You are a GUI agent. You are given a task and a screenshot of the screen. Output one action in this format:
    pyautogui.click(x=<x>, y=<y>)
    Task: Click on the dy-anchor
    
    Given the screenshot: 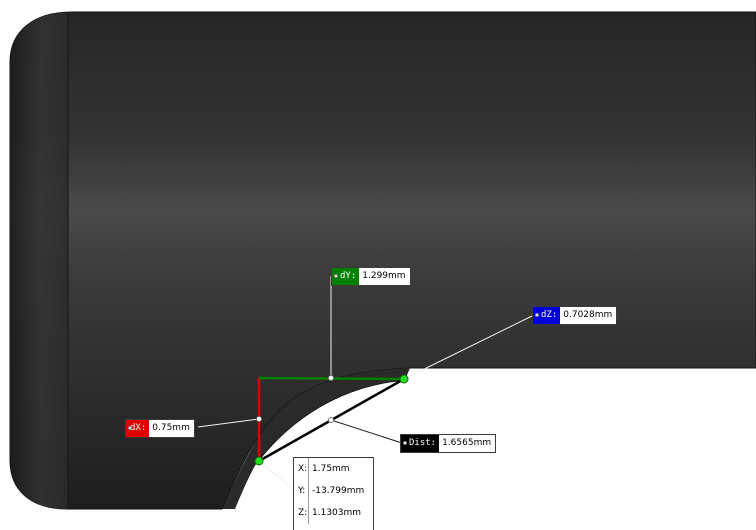 What is the action you would take?
    pyautogui.click(x=331, y=378)
    